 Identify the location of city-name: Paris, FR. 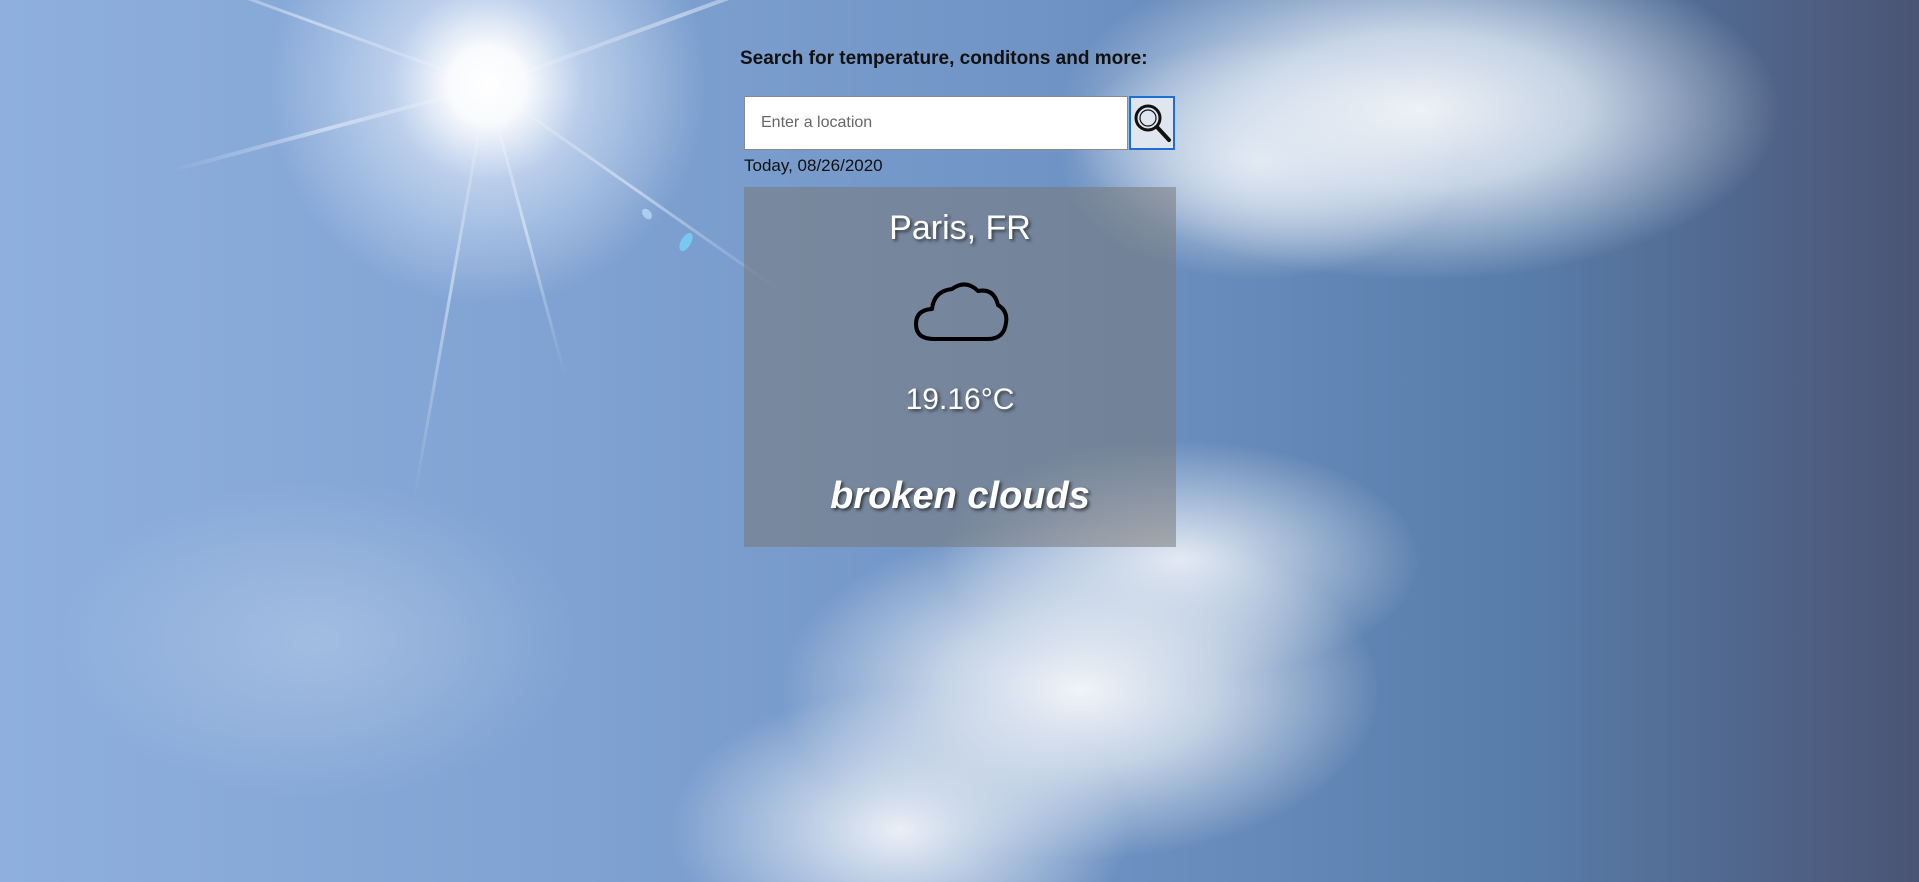
(960, 228).